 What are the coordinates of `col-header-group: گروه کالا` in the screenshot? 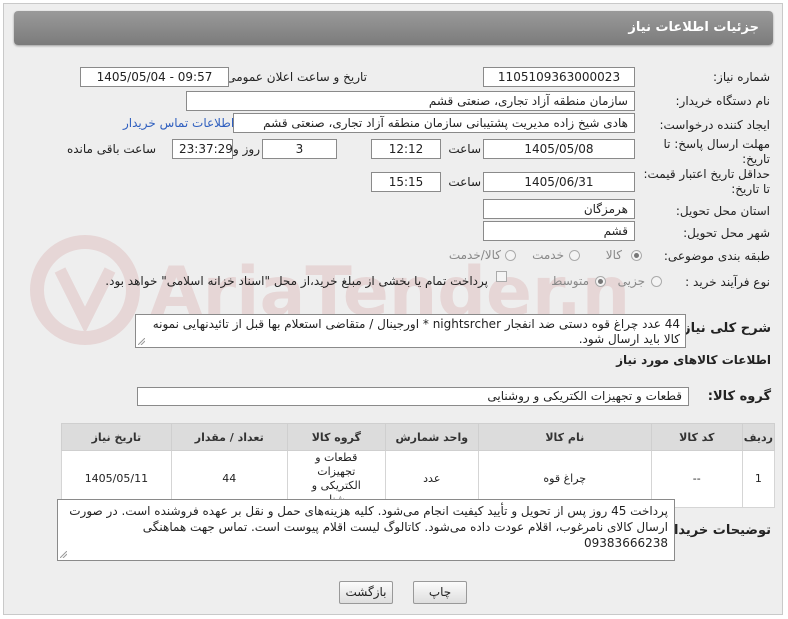 It's located at (336, 437).